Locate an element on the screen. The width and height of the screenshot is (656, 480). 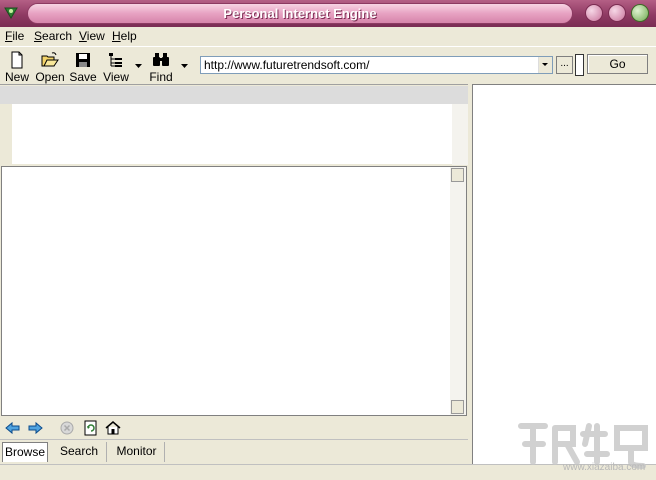
address-combo is located at coordinates (376, 65).